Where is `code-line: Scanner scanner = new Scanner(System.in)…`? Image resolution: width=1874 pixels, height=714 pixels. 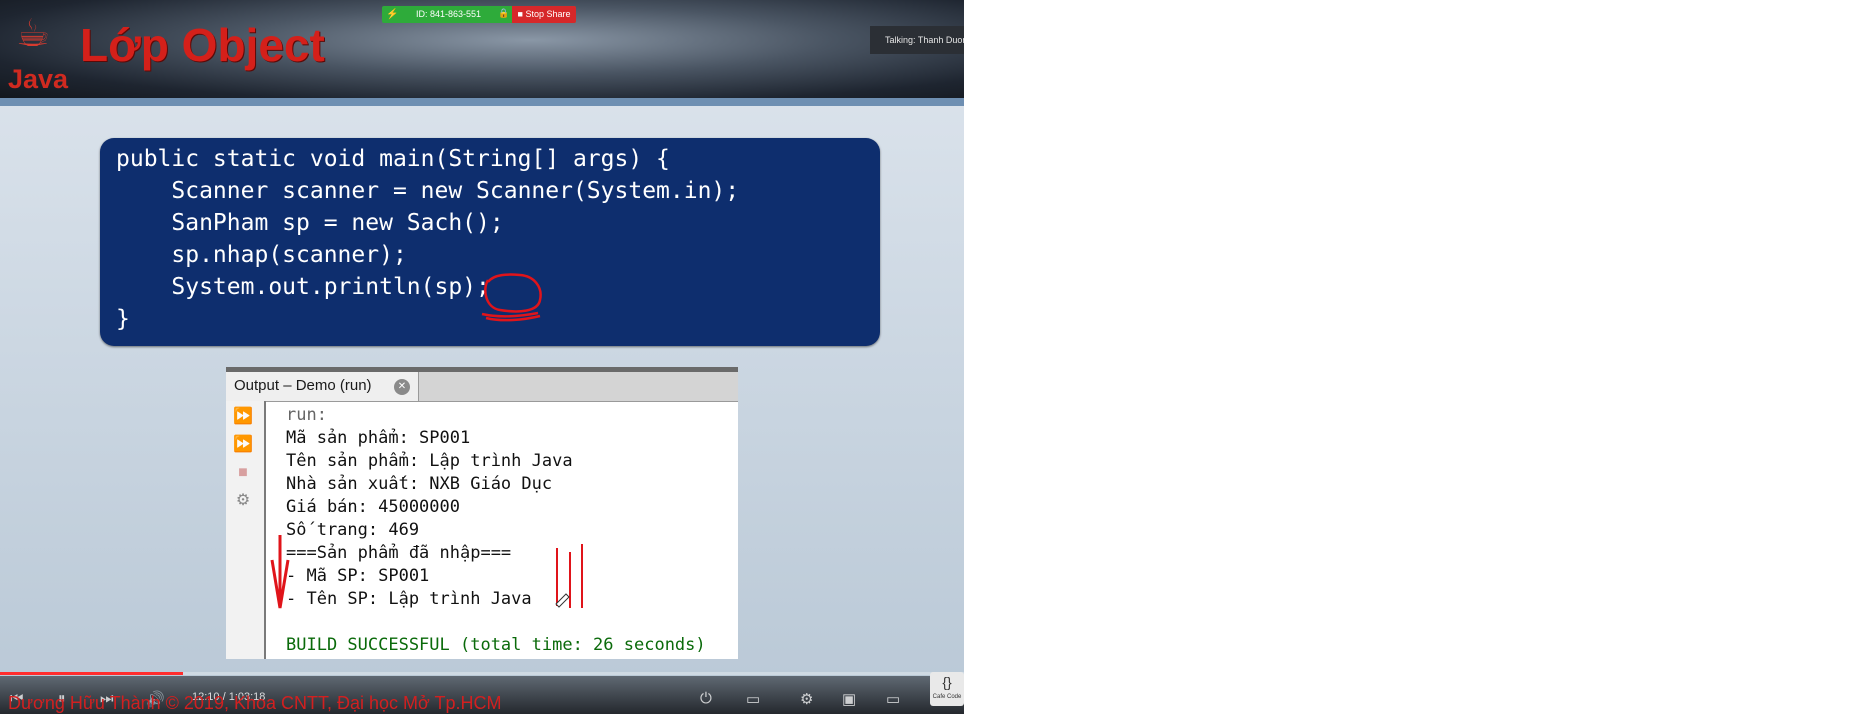 code-line: Scanner scanner = new Scanner(System.in)… is located at coordinates (428, 191).